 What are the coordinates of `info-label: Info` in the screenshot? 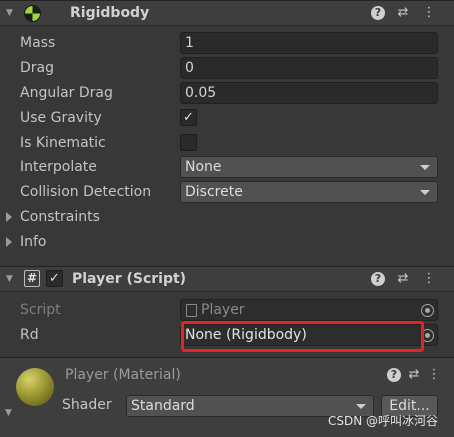 It's located at (33, 242).